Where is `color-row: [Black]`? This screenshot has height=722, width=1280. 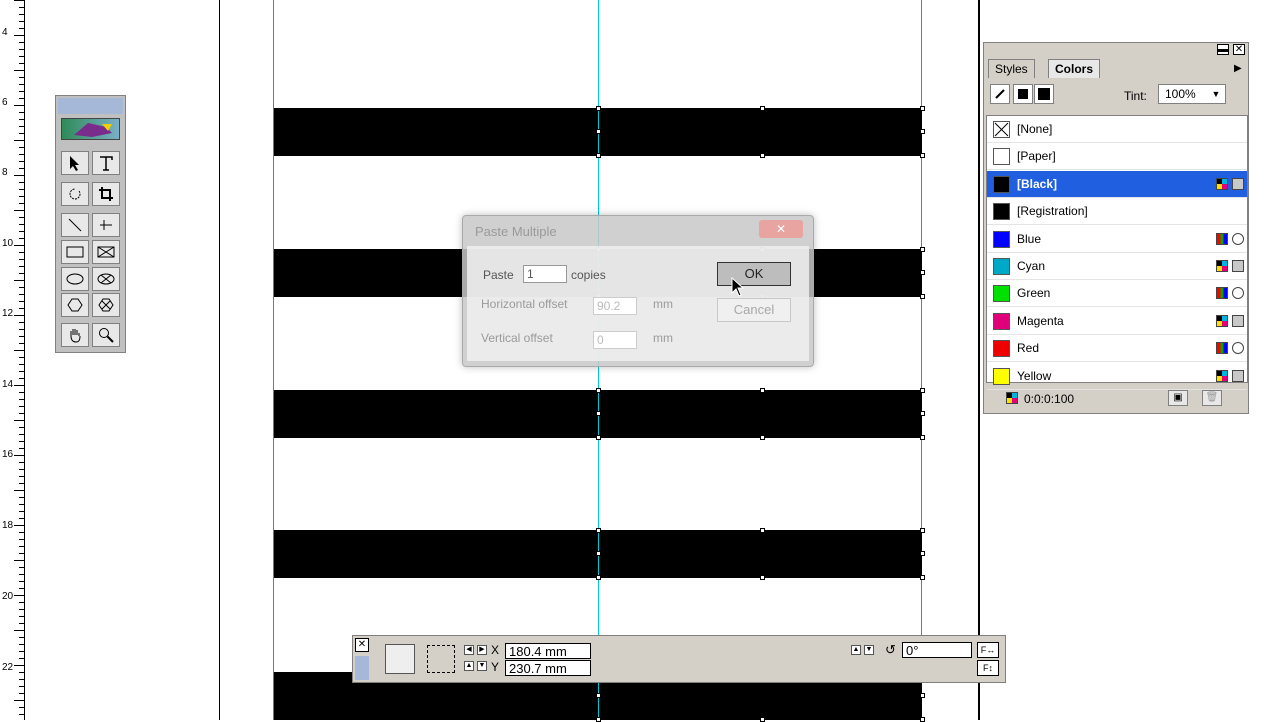 color-row: [Black] is located at coordinates (1117, 184).